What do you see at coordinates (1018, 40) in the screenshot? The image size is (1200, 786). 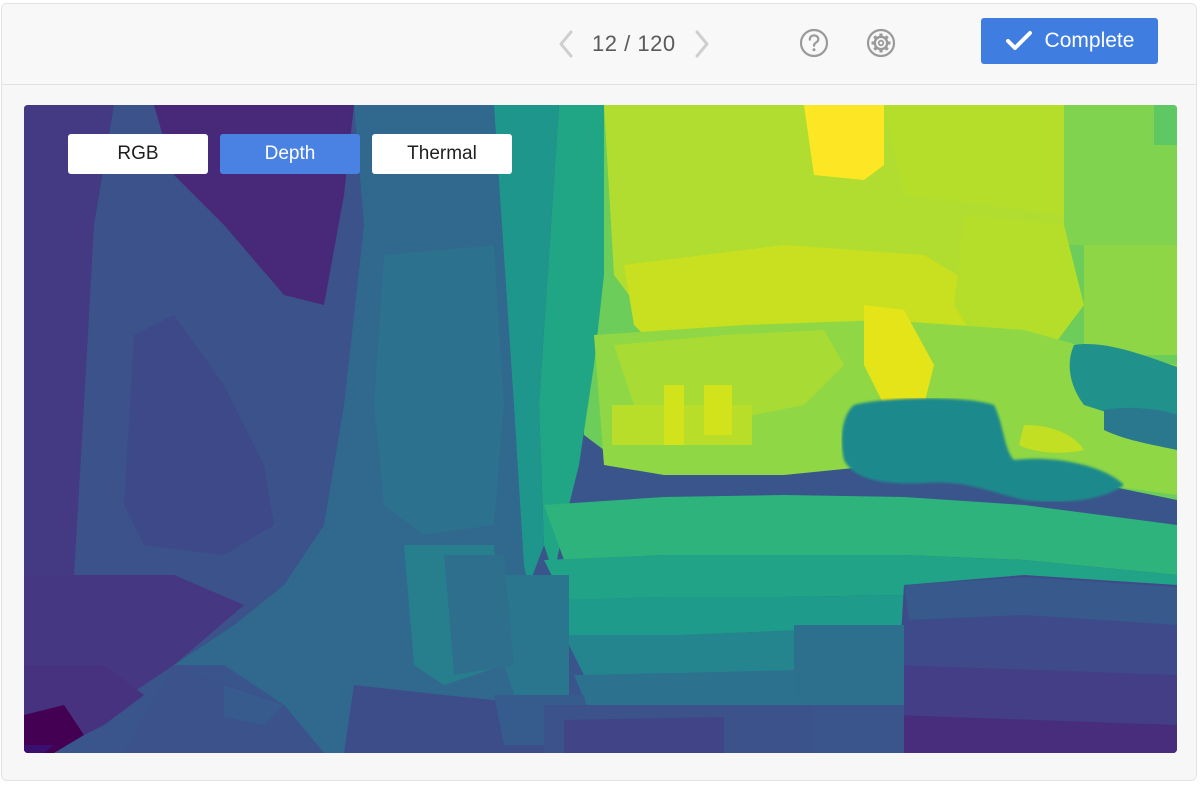 I see `checkmark-icon` at bounding box center [1018, 40].